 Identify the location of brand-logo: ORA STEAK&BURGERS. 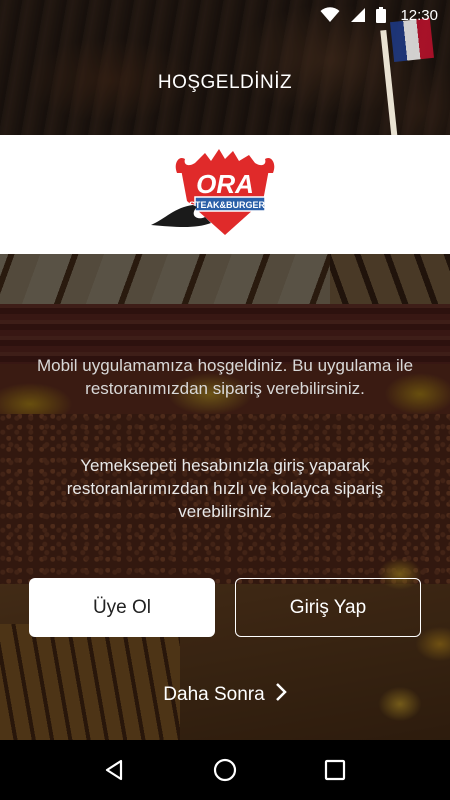
(213, 191).